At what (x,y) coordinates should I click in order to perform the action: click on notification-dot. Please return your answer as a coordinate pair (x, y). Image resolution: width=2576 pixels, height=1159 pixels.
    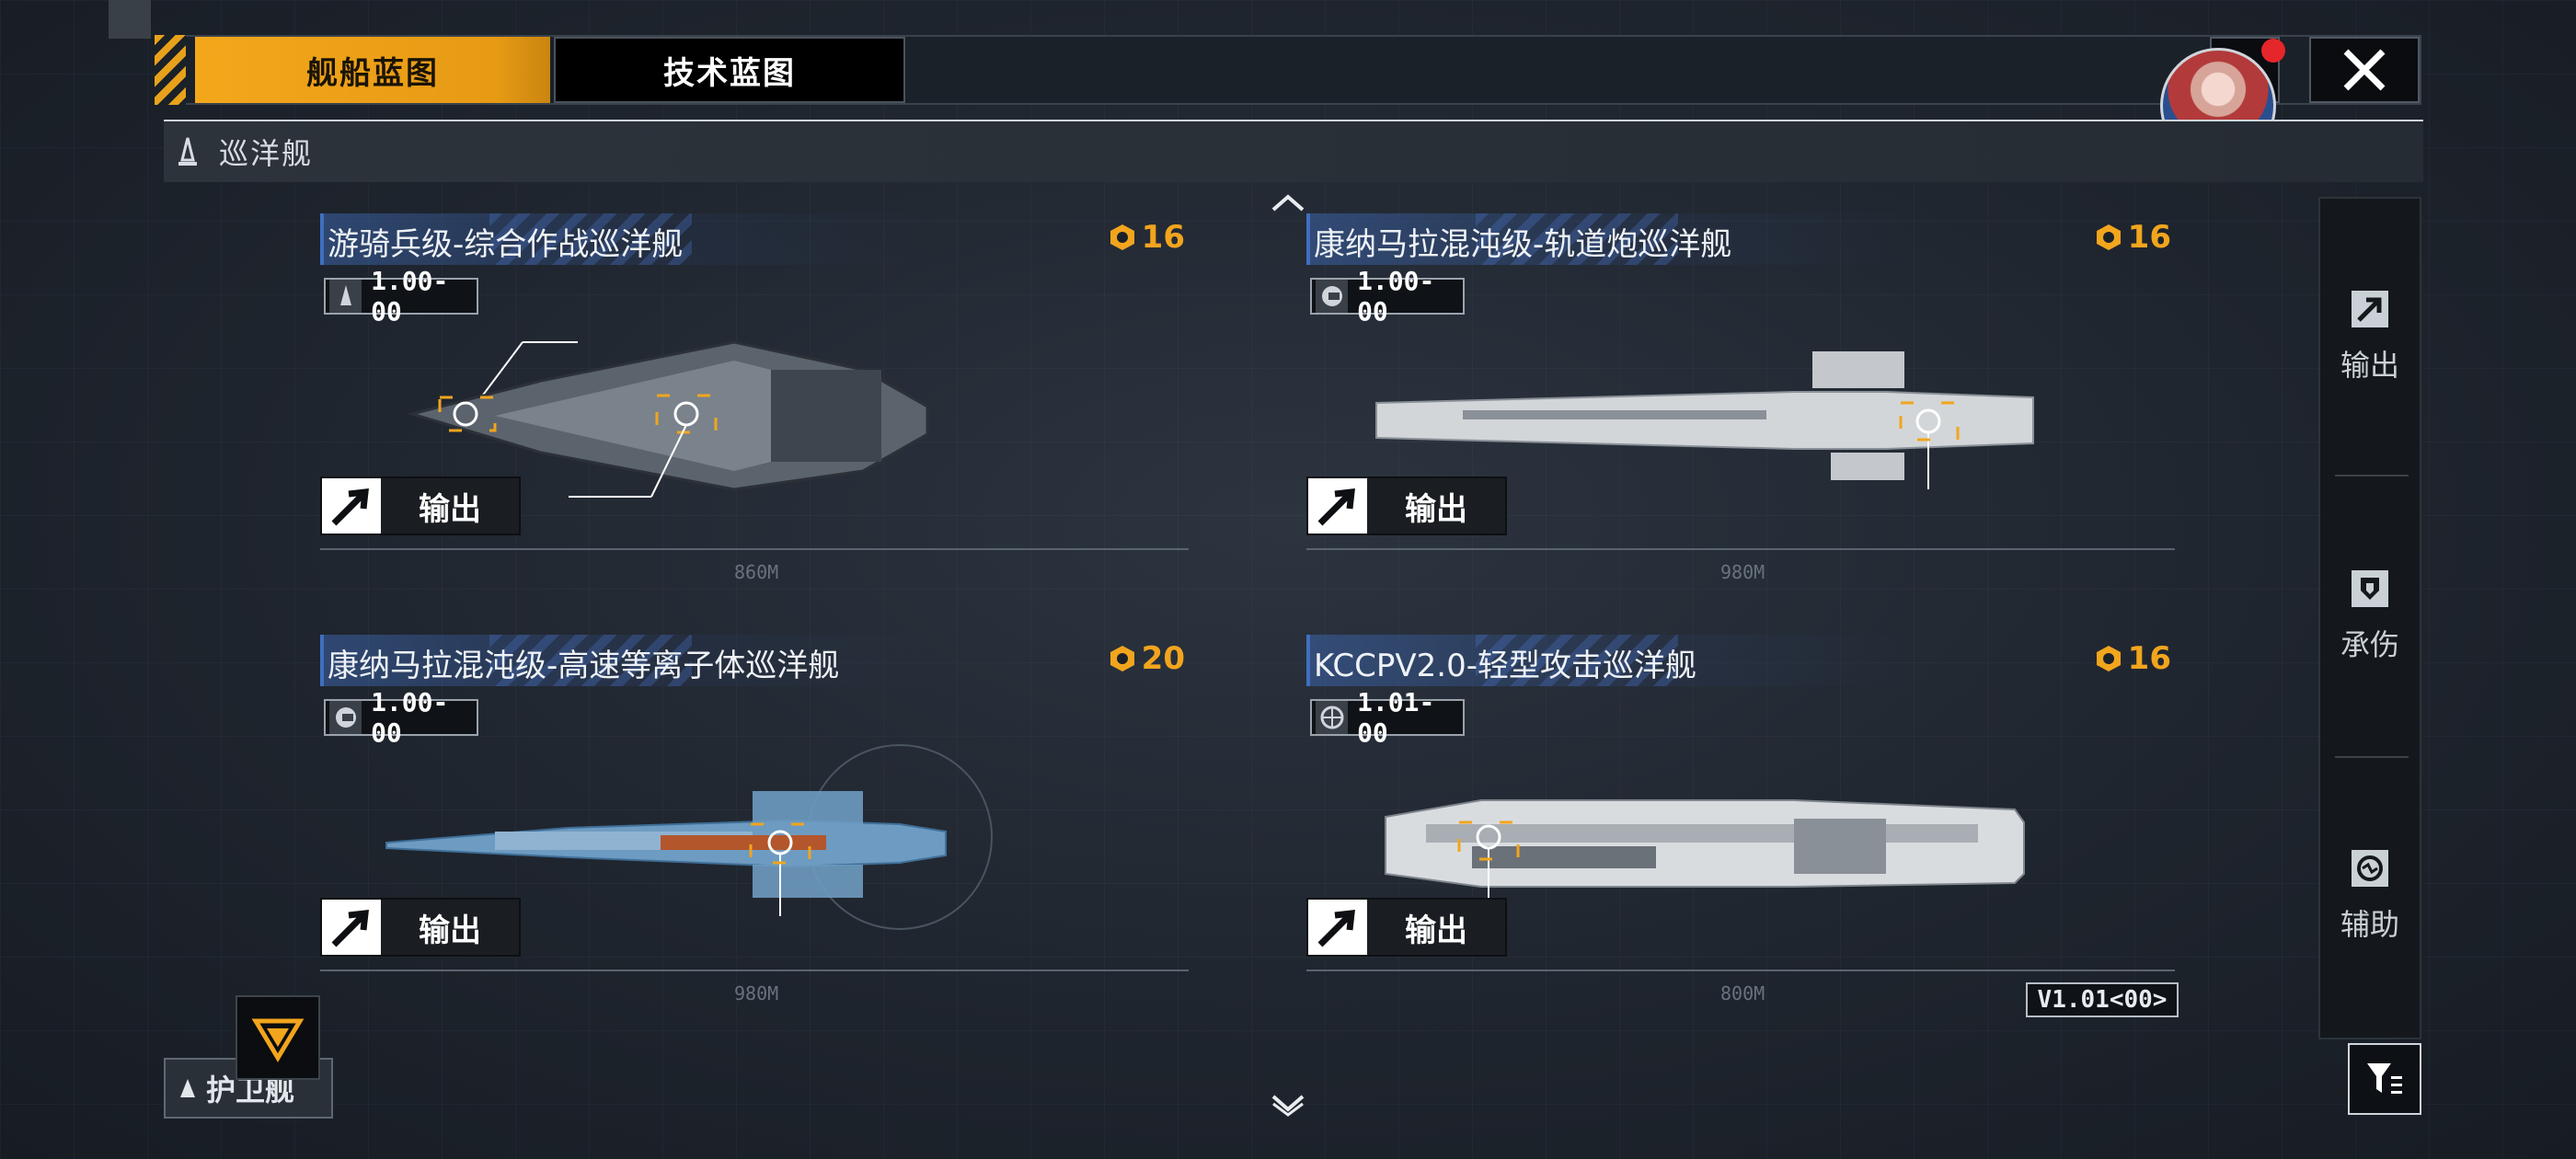
    Looking at the image, I should click on (2273, 51).